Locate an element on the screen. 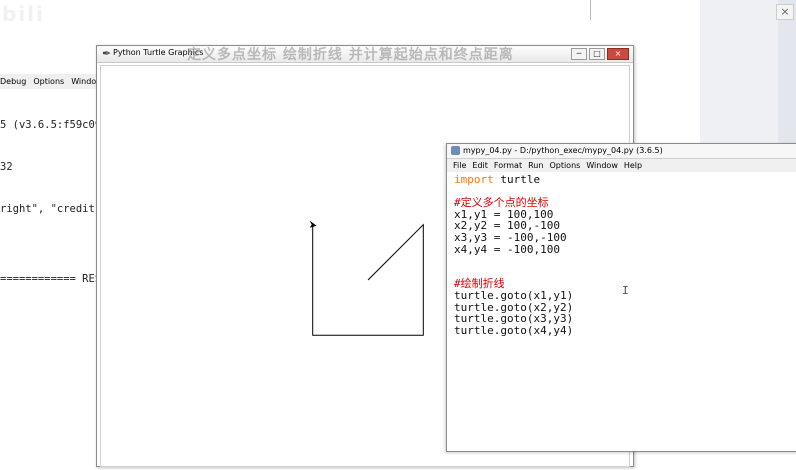  feather-icon: ✒ is located at coordinates (107, 53).